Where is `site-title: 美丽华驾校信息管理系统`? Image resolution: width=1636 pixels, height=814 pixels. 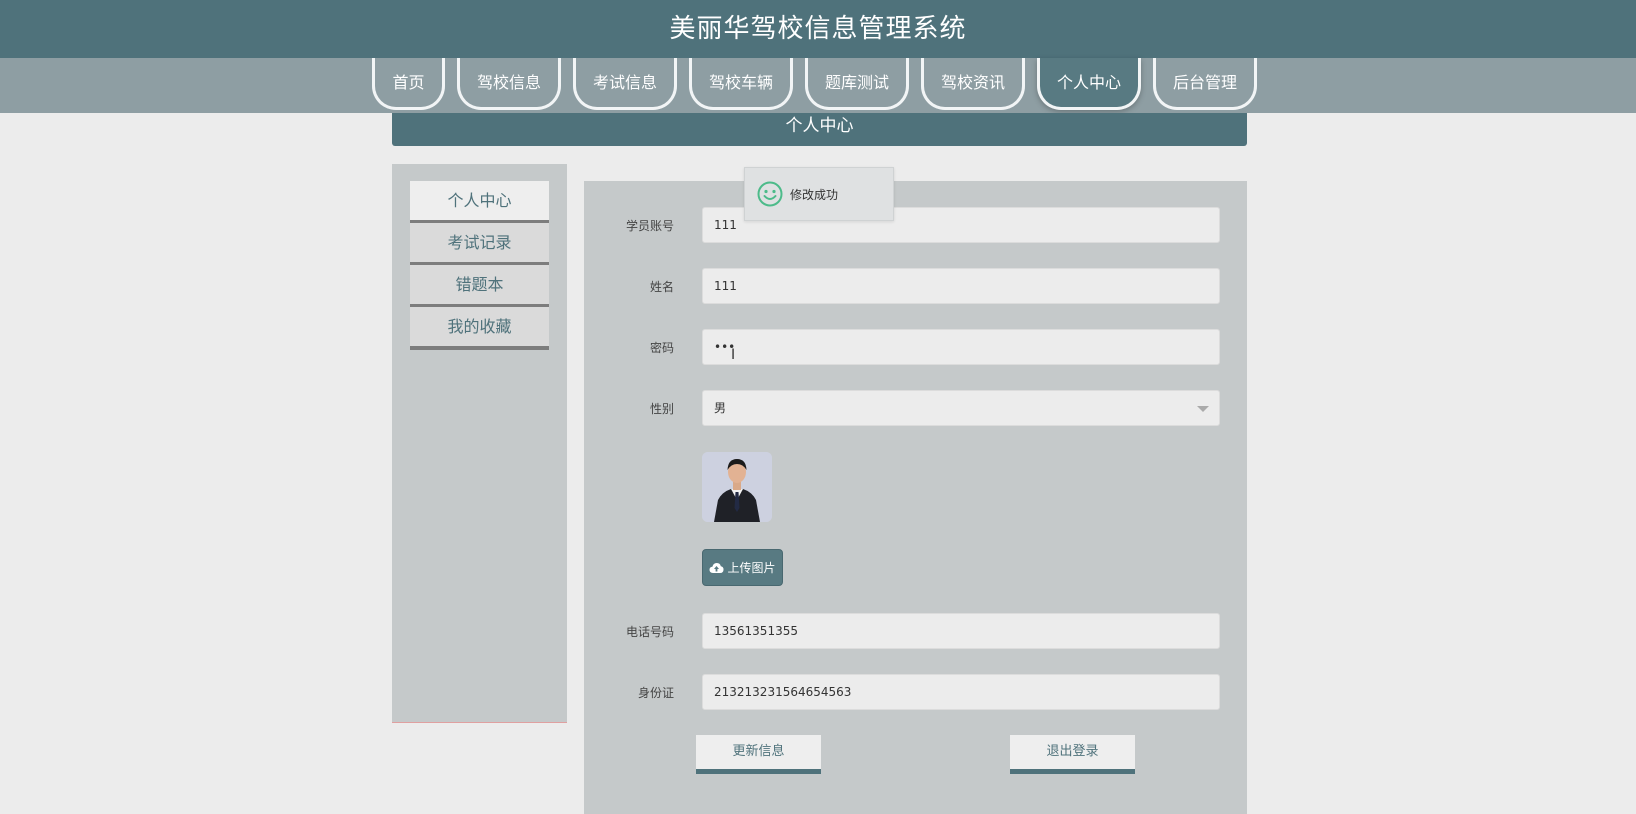 site-title: 美丽华驾校信息管理系统 is located at coordinates (818, 29).